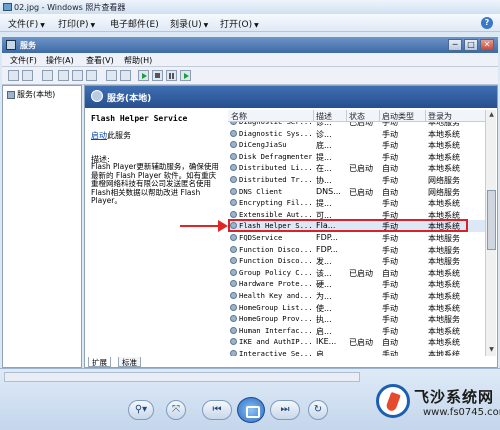 Image resolution: width=500 pixels, height=430 pixels. Describe the element at coordinates (487, 45) in the screenshot. I see `close-button: ✕` at that location.